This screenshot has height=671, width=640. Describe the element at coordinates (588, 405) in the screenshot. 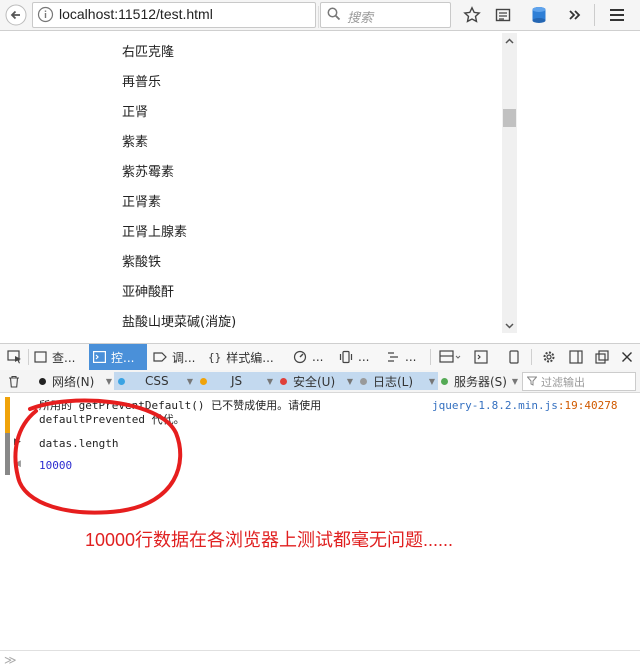

I see `warning-source-location: :19:40278` at that location.